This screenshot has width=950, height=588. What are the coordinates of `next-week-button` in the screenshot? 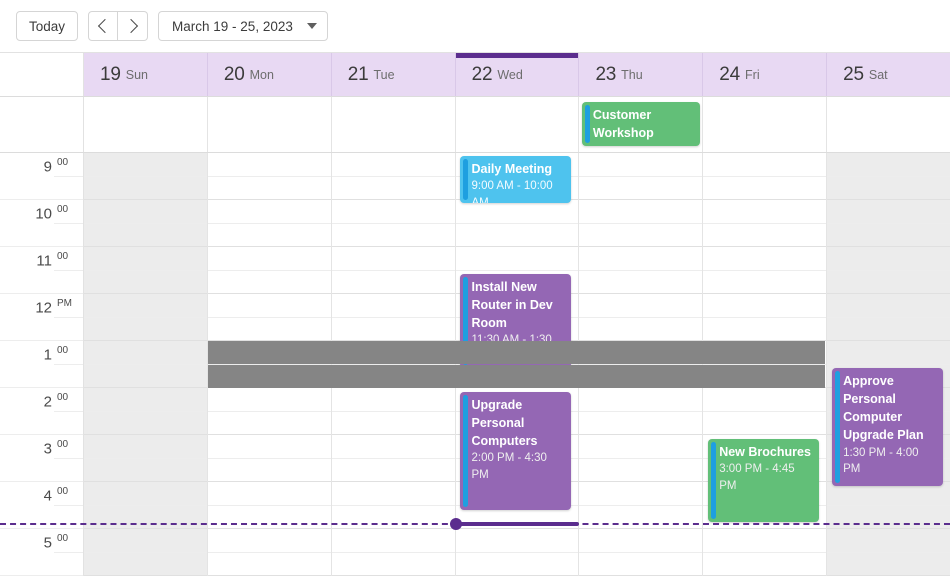 It's located at (133, 26).